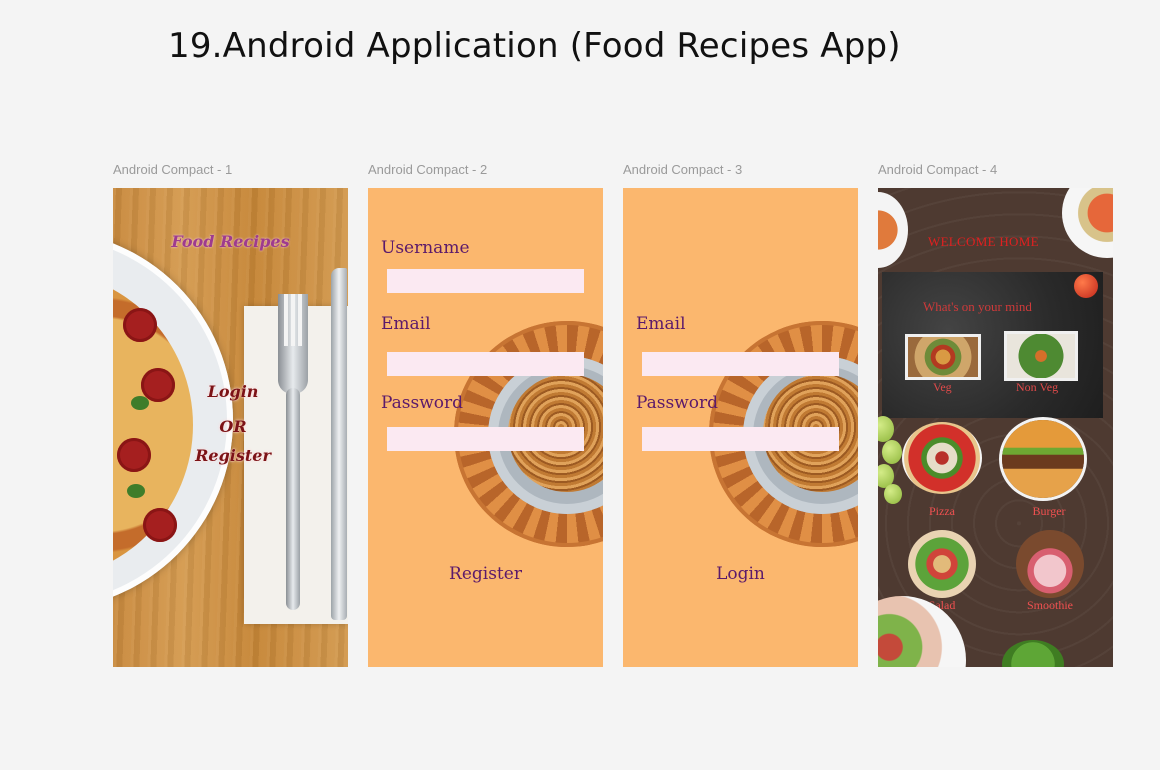 The height and width of the screenshot is (770, 1160). What do you see at coordinates (233, 391) in the screenshot?
I see `login-link: Login` at bounding box center [233, 391].